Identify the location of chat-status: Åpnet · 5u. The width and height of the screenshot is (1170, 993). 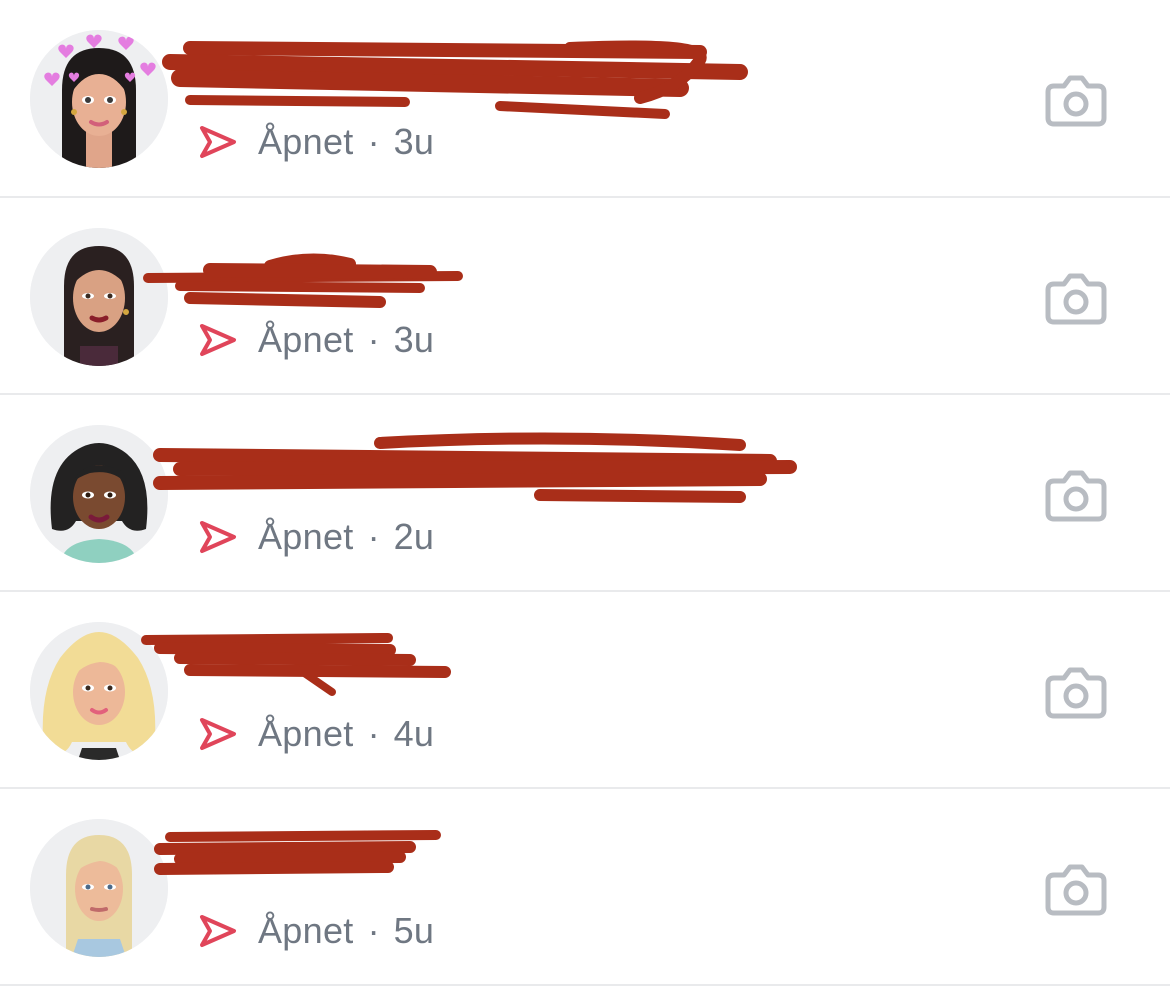
(316, 931).